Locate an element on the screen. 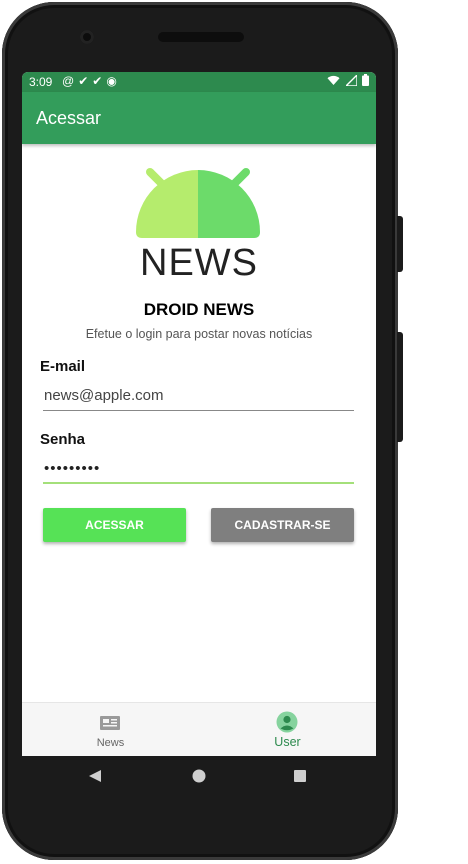 This screenshot has height=864, width=468. user-icon is located at coordinates (287, 722).